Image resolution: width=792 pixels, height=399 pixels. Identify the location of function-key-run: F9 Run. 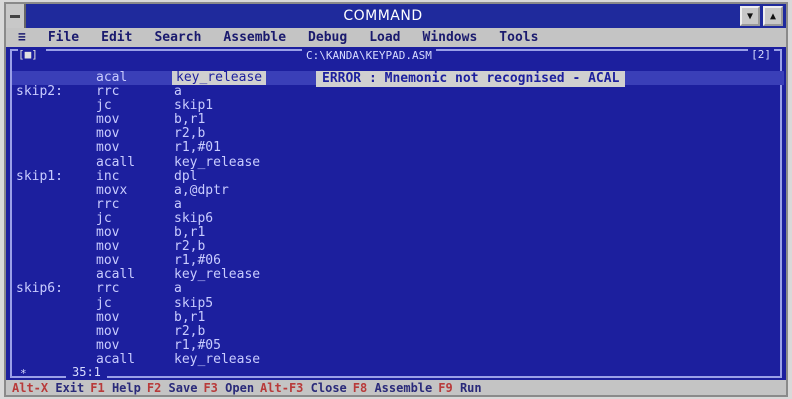
(459, 388).